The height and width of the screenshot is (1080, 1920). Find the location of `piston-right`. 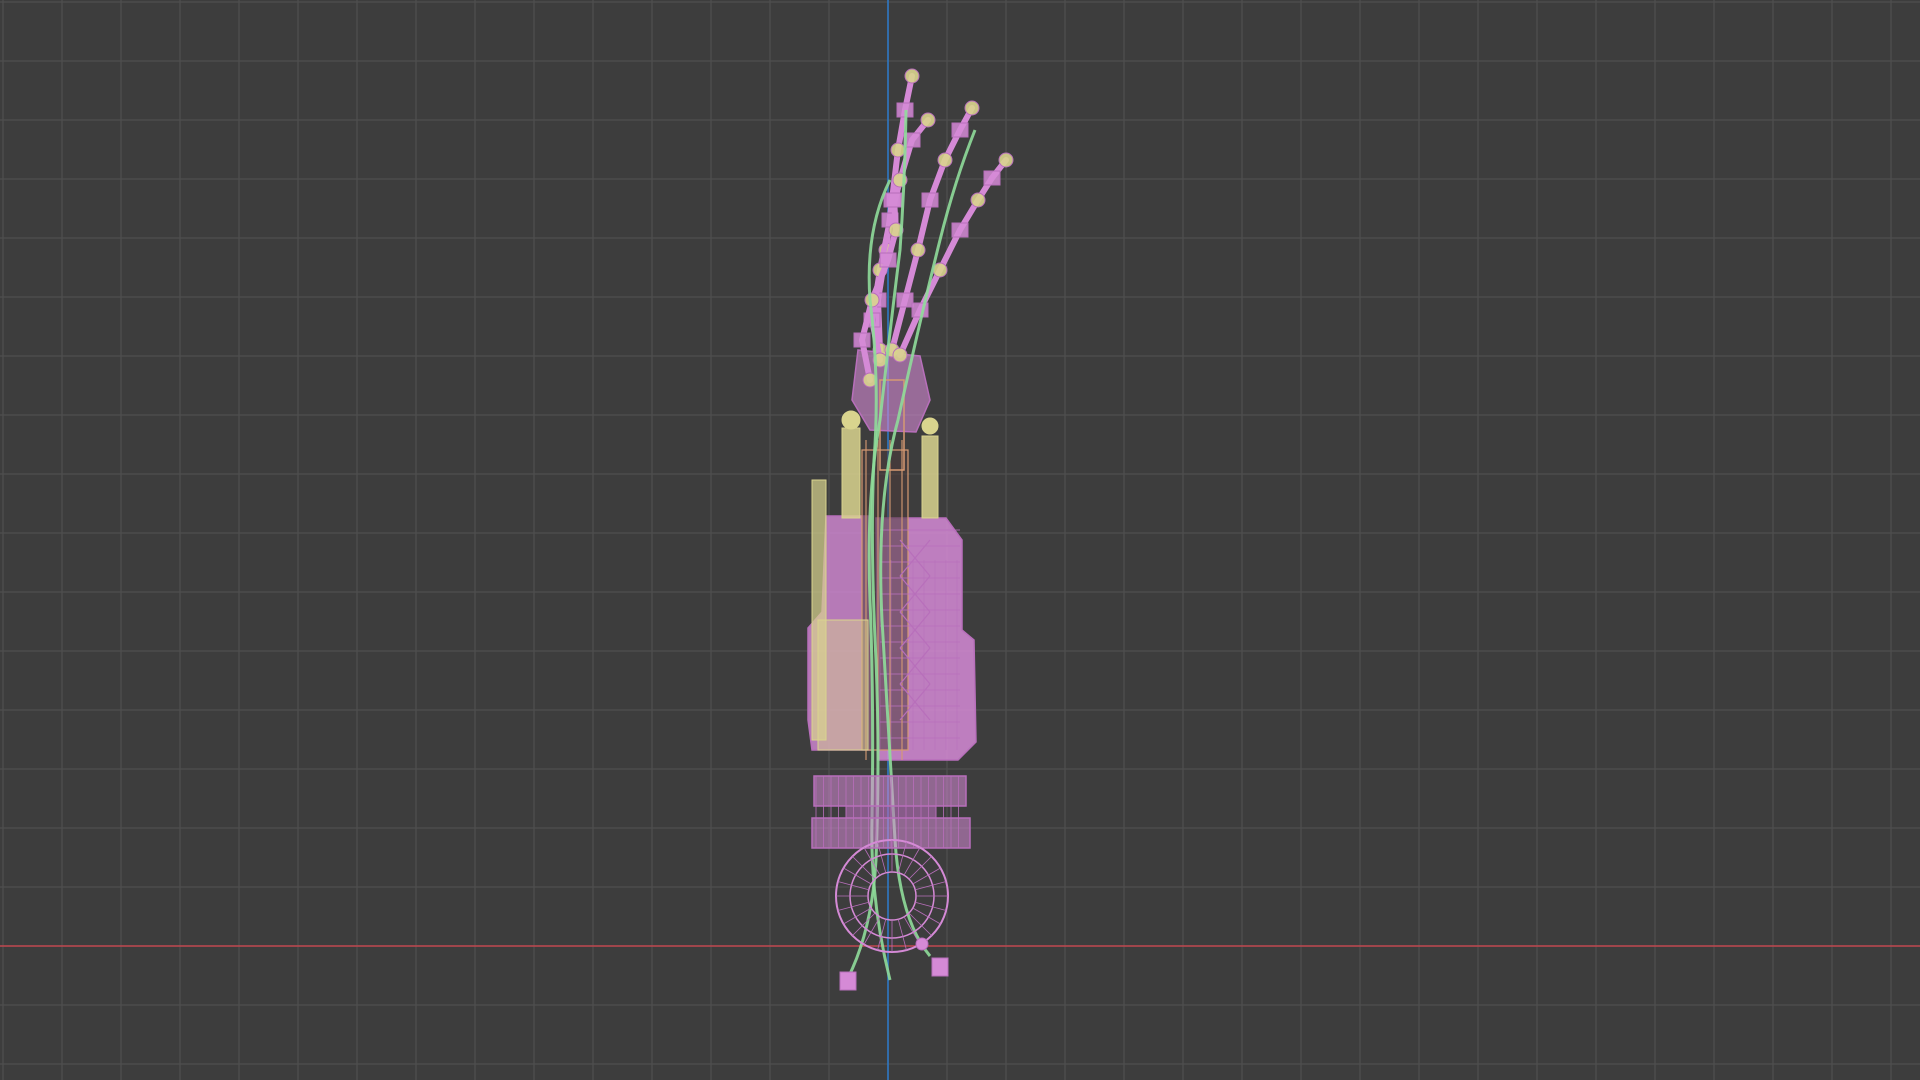

piston-right is located at coordinates (930, 477).